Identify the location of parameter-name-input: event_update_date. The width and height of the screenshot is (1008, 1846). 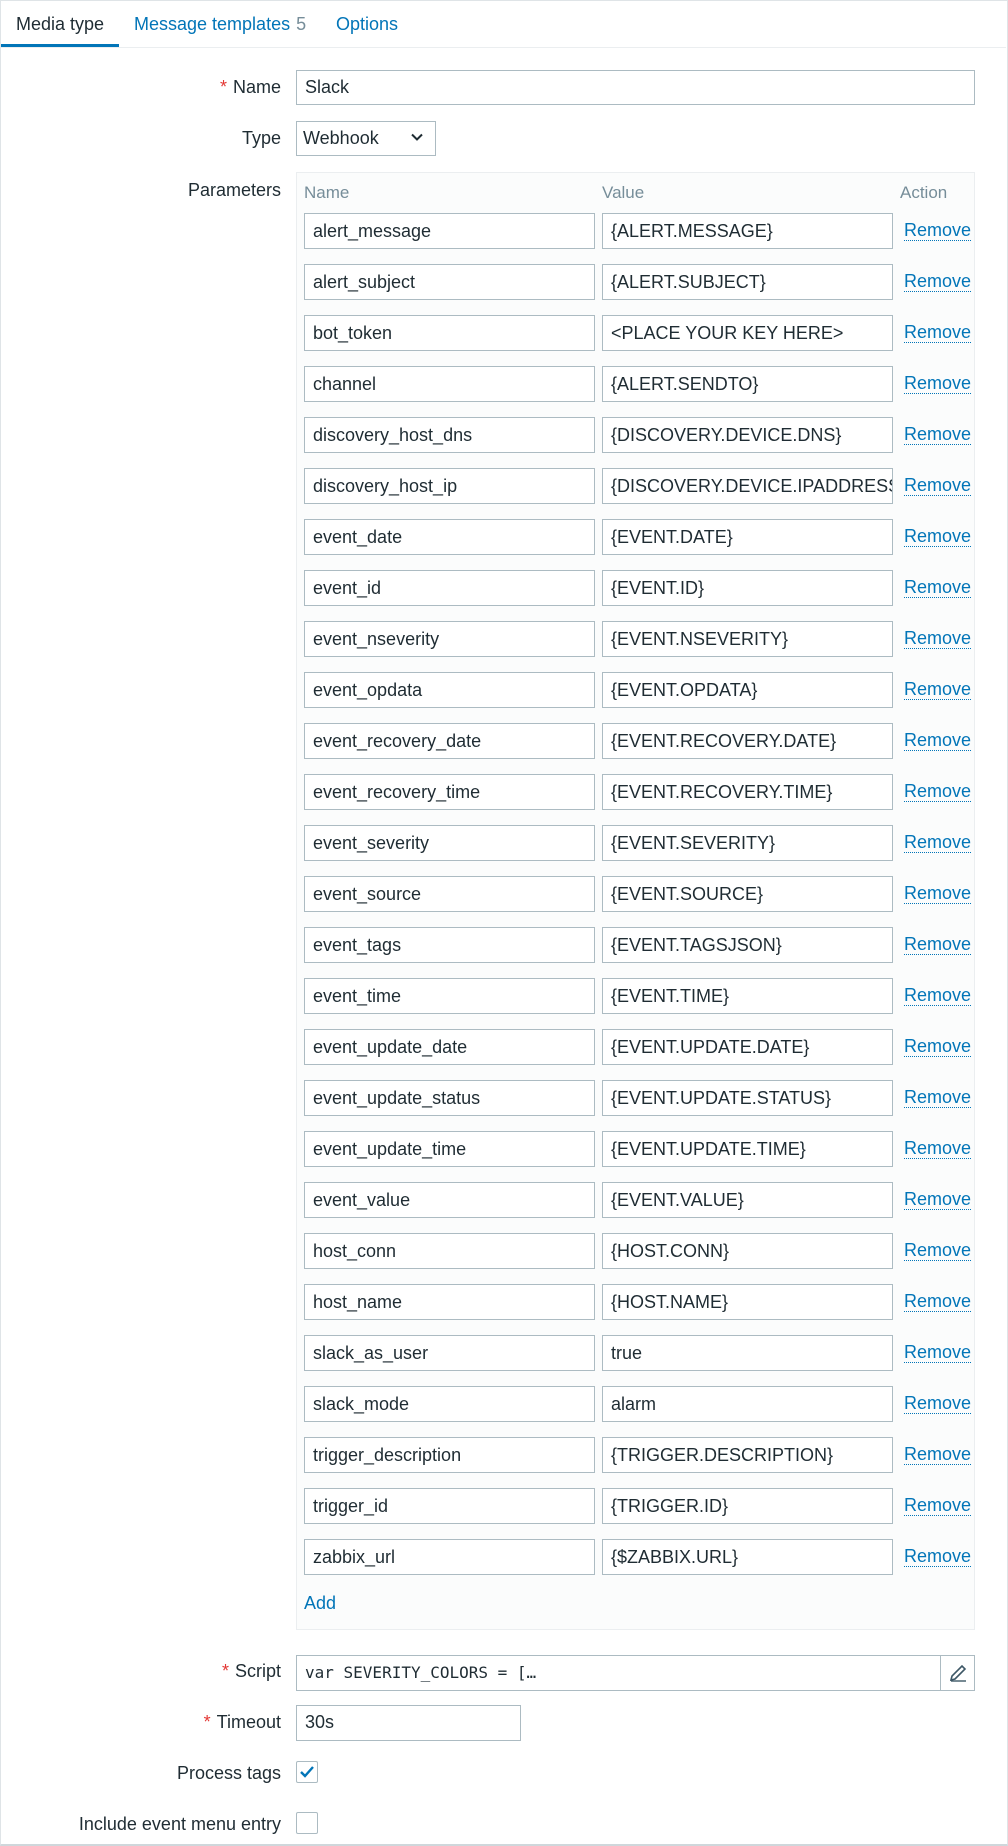
(449, 1047).